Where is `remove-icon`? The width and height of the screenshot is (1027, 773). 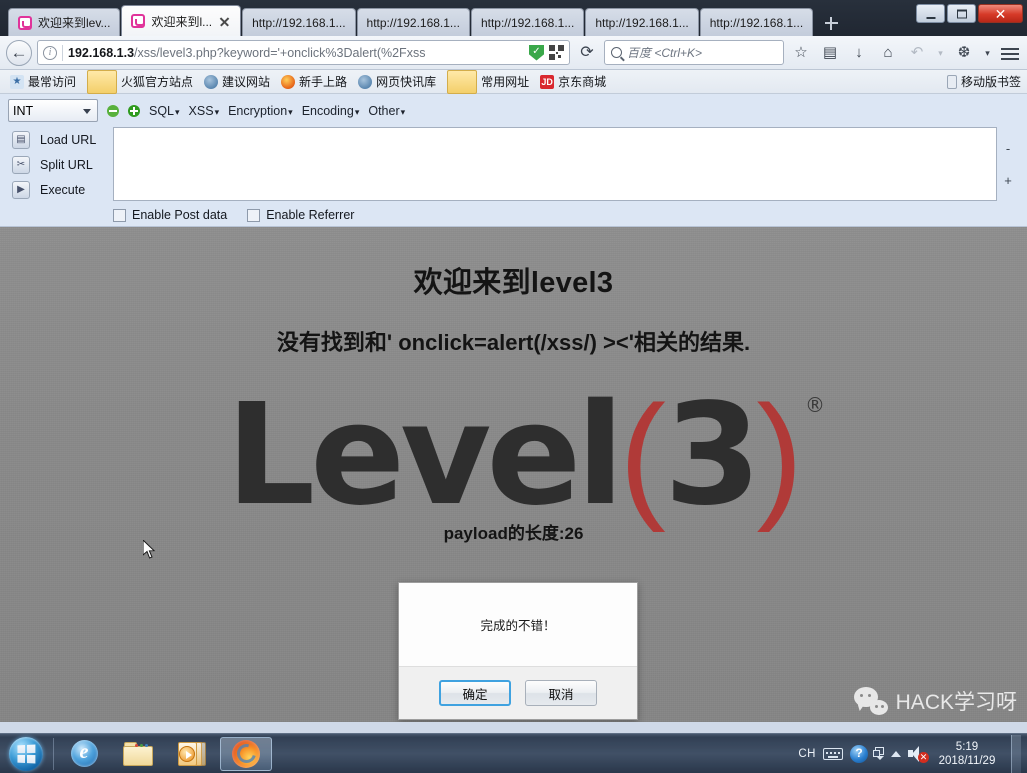
remove-icon is located at coordinates (113, 110).